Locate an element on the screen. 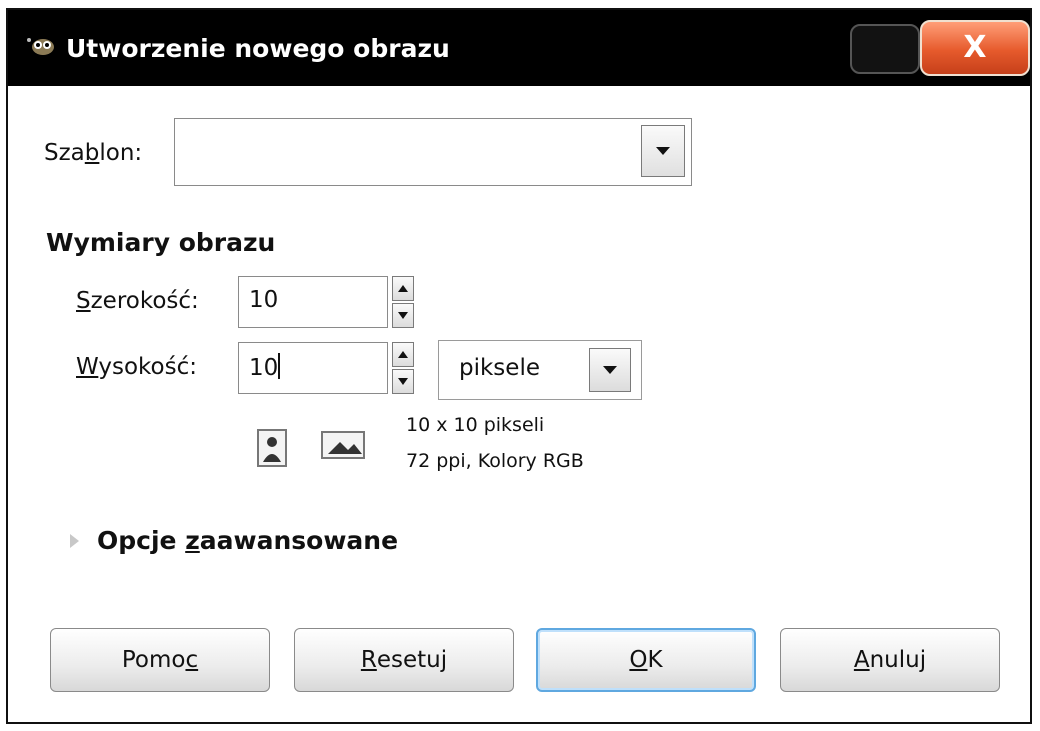  advanced-options-expander: Opcje zaawansowane is located at coordinates (234, 540).